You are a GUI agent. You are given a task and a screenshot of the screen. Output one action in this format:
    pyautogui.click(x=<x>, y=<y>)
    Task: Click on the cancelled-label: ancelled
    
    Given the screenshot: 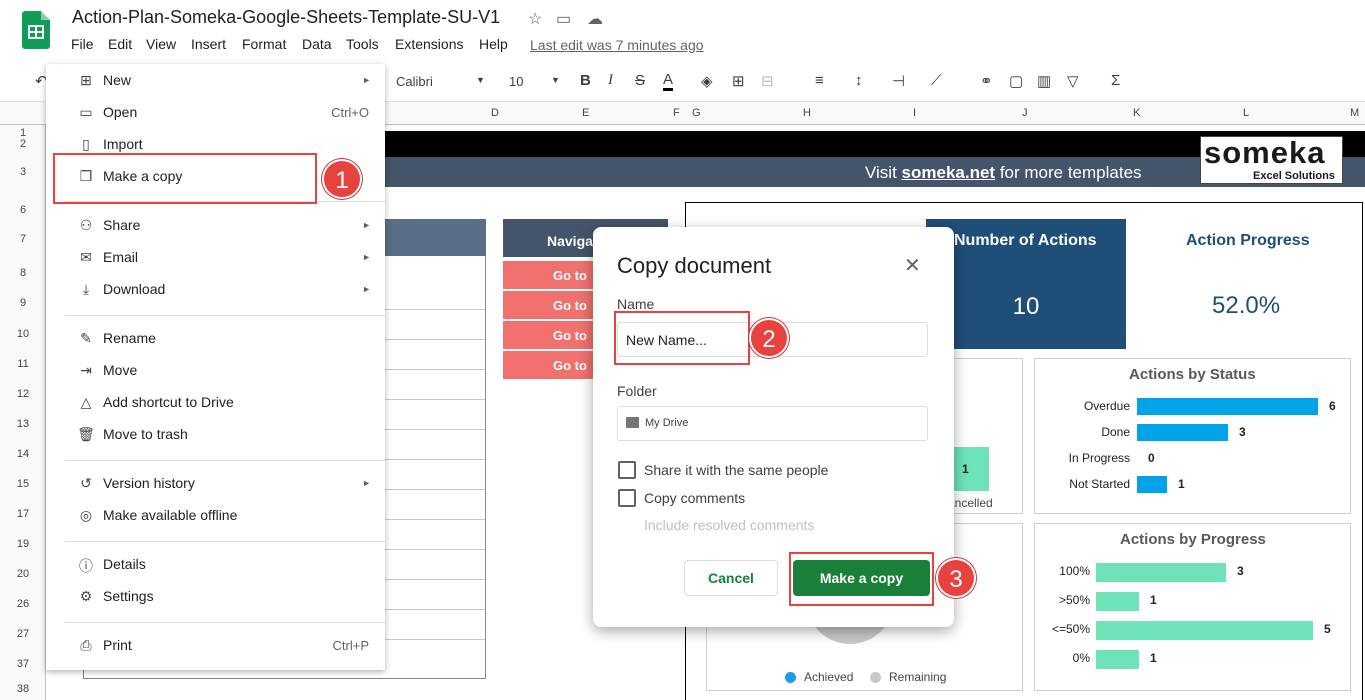 What is the action you would take?
    pyautogui.click(x=970, y=503)
    